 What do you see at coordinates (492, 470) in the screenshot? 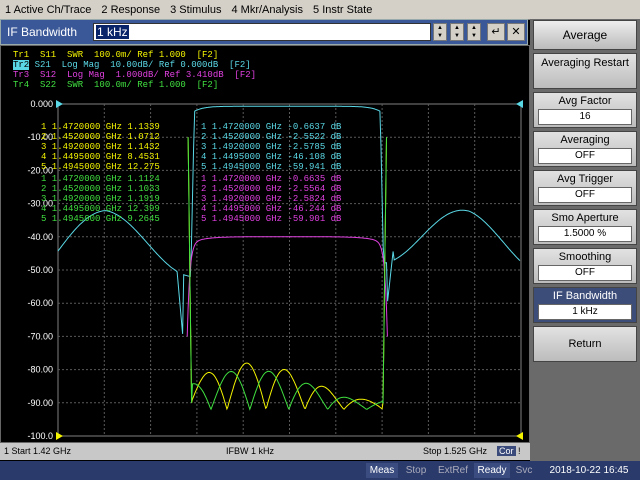
I see `ready-status: Ready` at bounding box center [492, 470].